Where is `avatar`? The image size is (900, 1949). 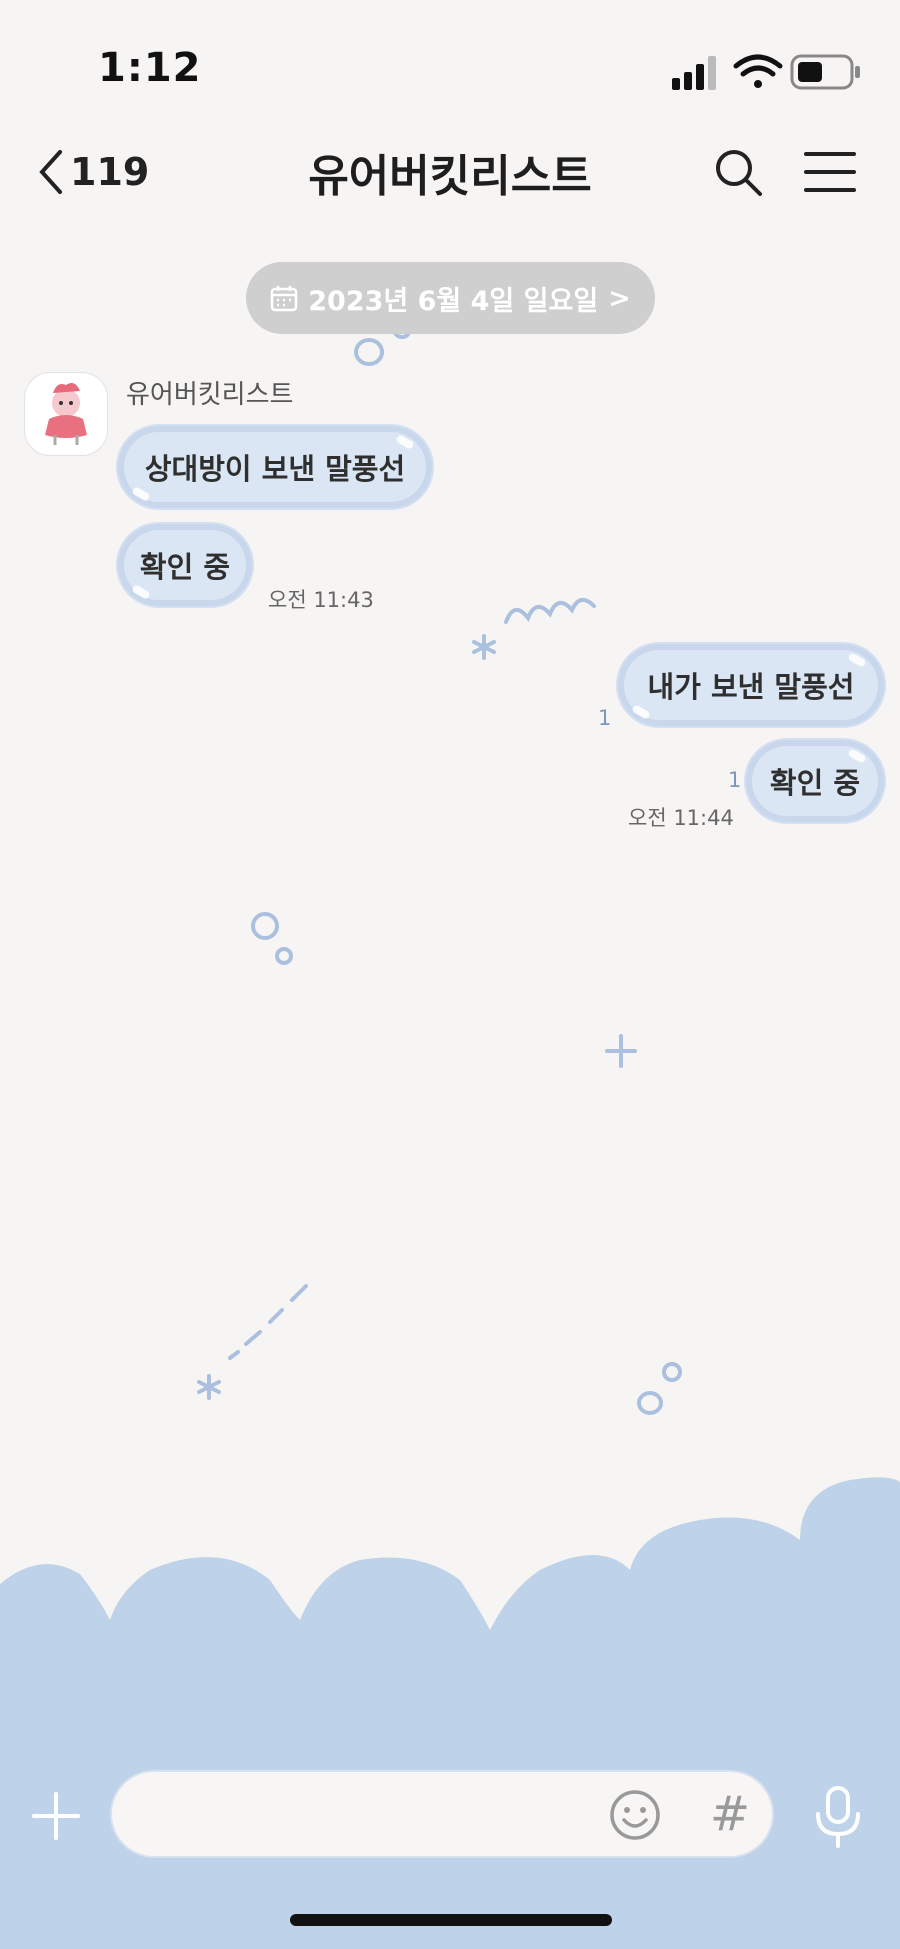
avatar is located at coordinates (66, 414).